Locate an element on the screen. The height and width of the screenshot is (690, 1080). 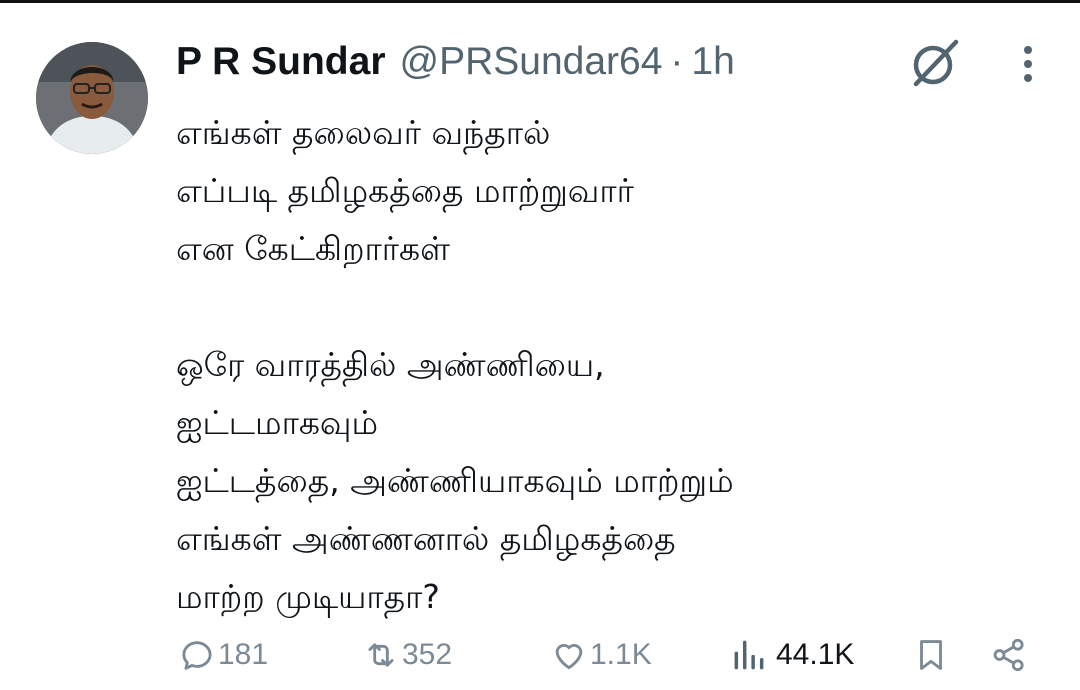
repost-button: 352 is located at coordinates (407, 655).